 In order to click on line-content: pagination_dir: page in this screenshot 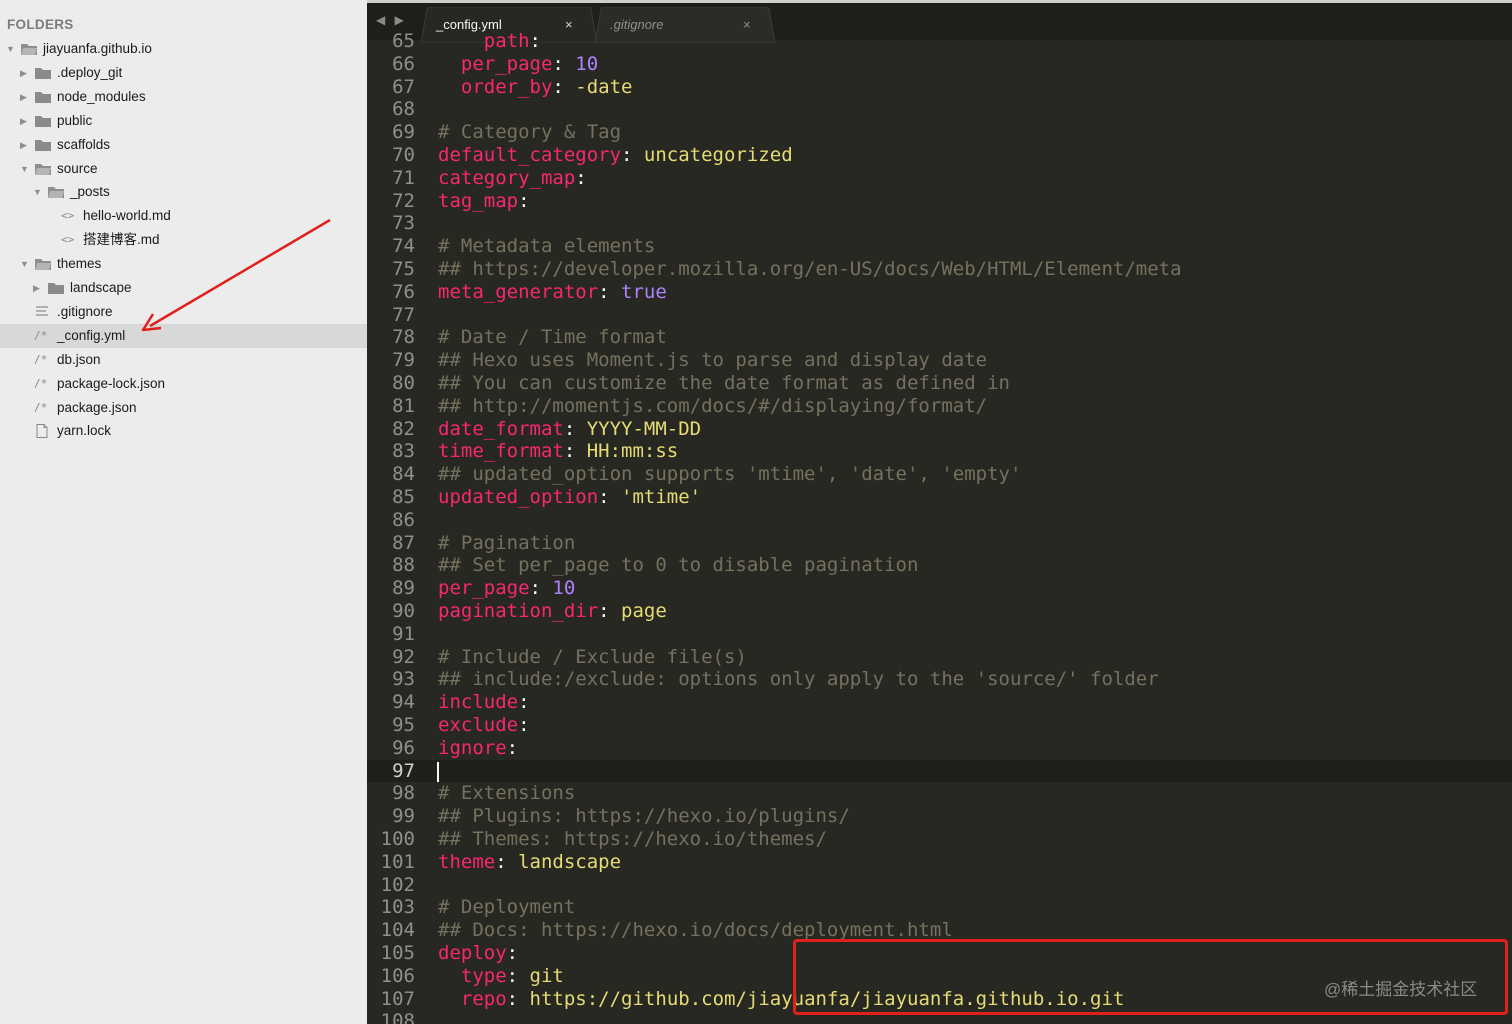, I will do `click(552, 611)`.